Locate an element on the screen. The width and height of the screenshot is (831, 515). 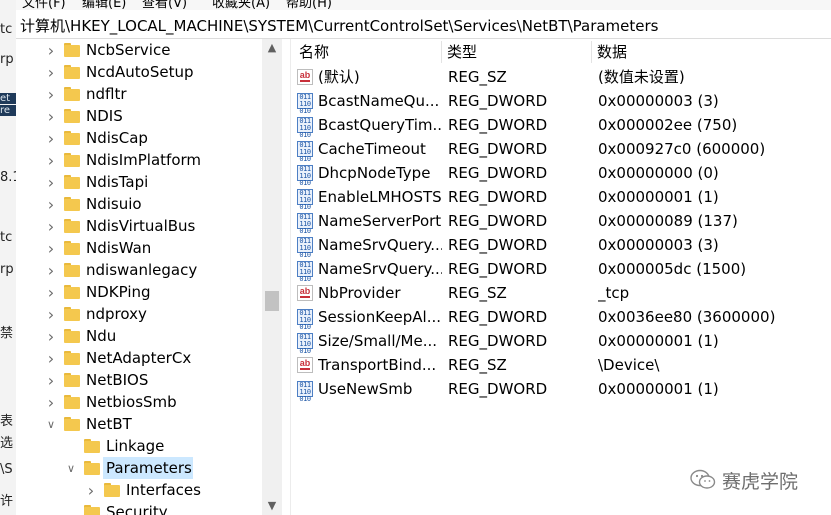
tree-item-ncdautosetup: NcdAutoSetup is located at coordinates (139, 72).